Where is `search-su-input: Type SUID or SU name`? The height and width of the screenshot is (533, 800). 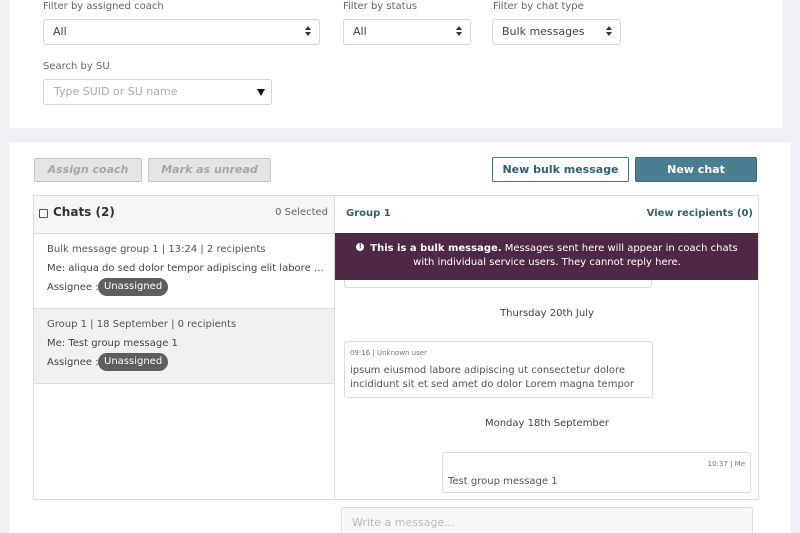
search-su-input: Type SUID or SU name is located at coordinates (157, 92).